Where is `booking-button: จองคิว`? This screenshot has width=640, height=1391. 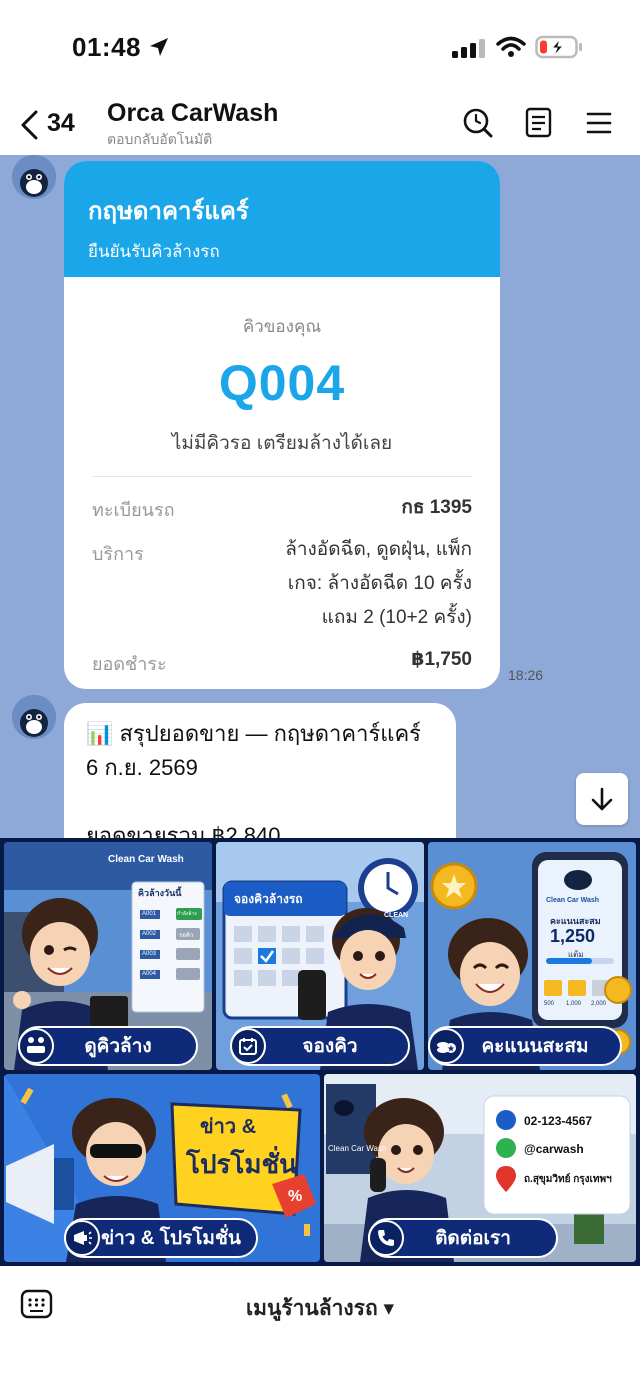
booking-button: จองคิว is located at coordinates (320, 1046).